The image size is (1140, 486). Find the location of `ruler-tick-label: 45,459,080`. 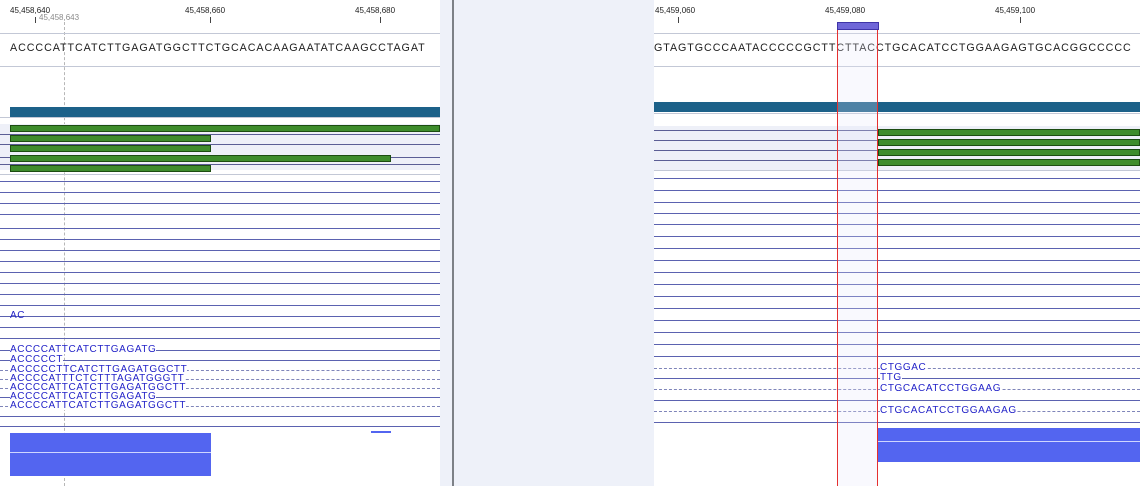

ruler-tick-label: 45,459,080 is located at coordinates (845, 10).